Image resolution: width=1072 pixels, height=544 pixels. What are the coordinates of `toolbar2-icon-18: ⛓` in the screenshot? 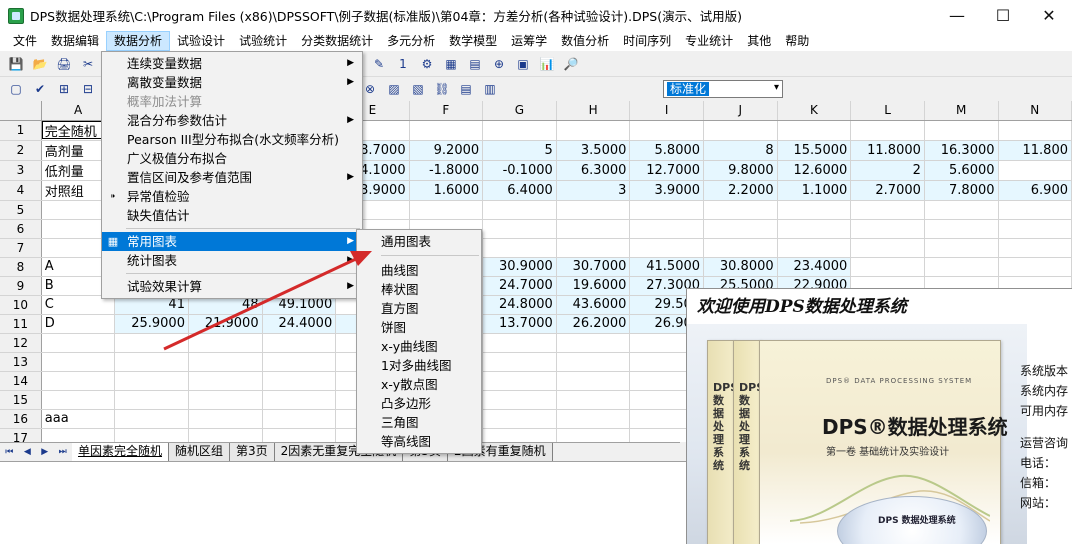 It's located at (442, 89).